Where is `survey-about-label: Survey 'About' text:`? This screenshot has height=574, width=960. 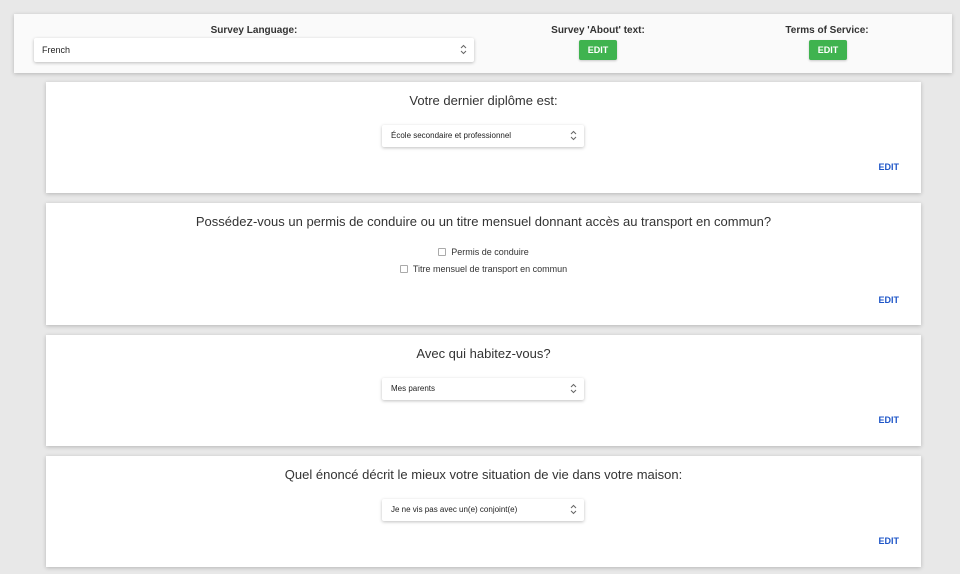 survey-about-label: Survey 'About' text: is located at coordinates (598, 30).